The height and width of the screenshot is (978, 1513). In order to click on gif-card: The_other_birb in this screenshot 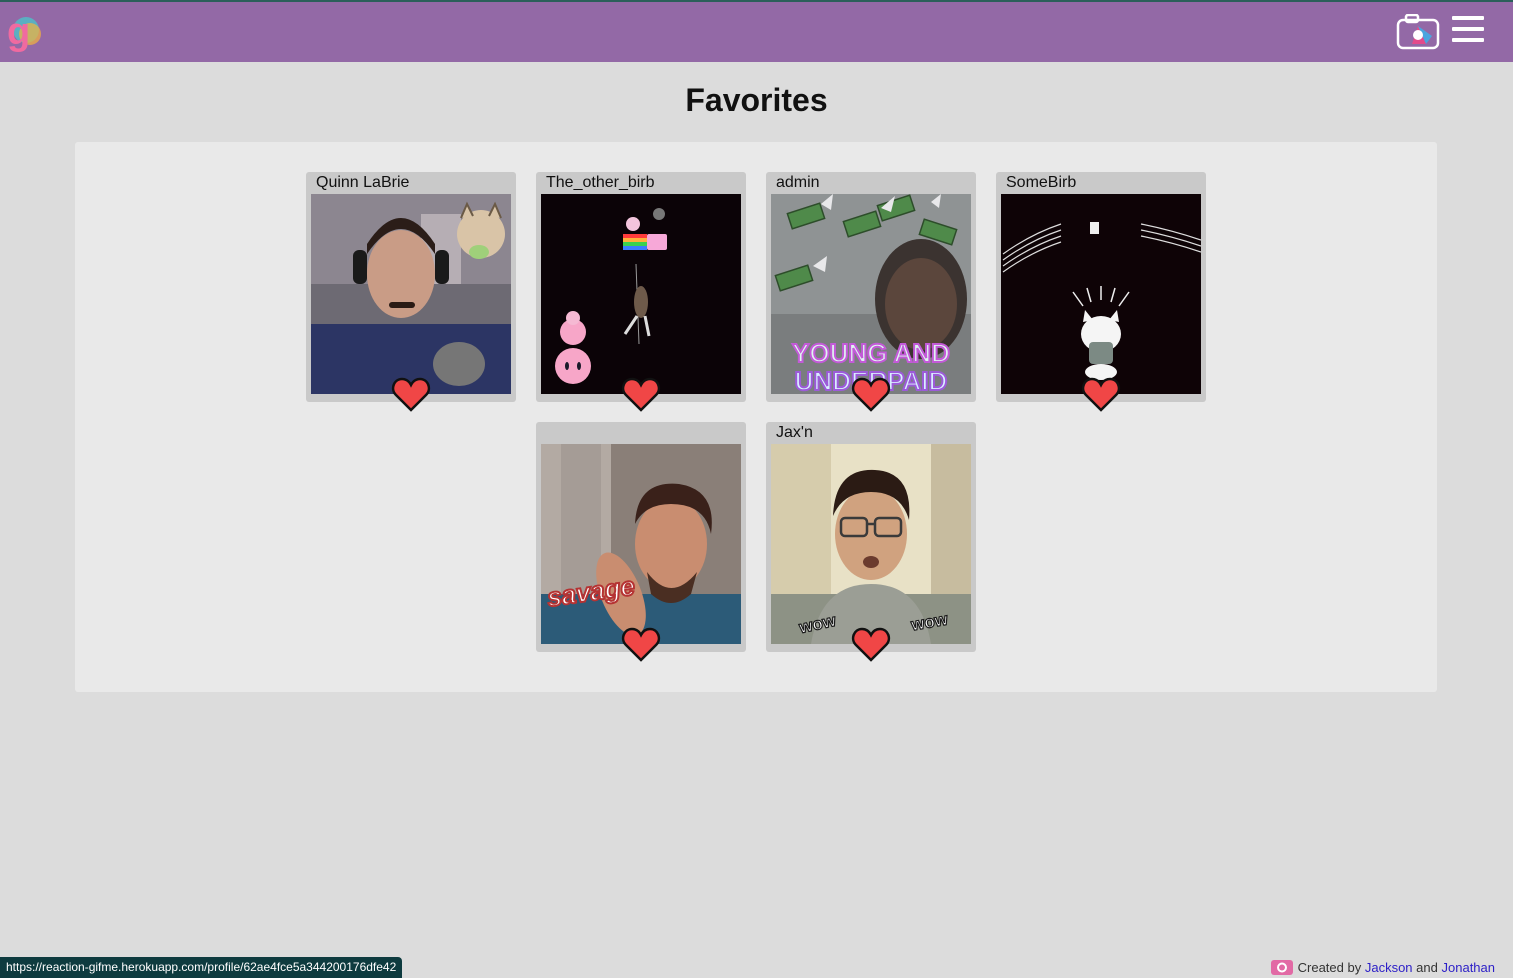, I will do `click(641, 292)`.